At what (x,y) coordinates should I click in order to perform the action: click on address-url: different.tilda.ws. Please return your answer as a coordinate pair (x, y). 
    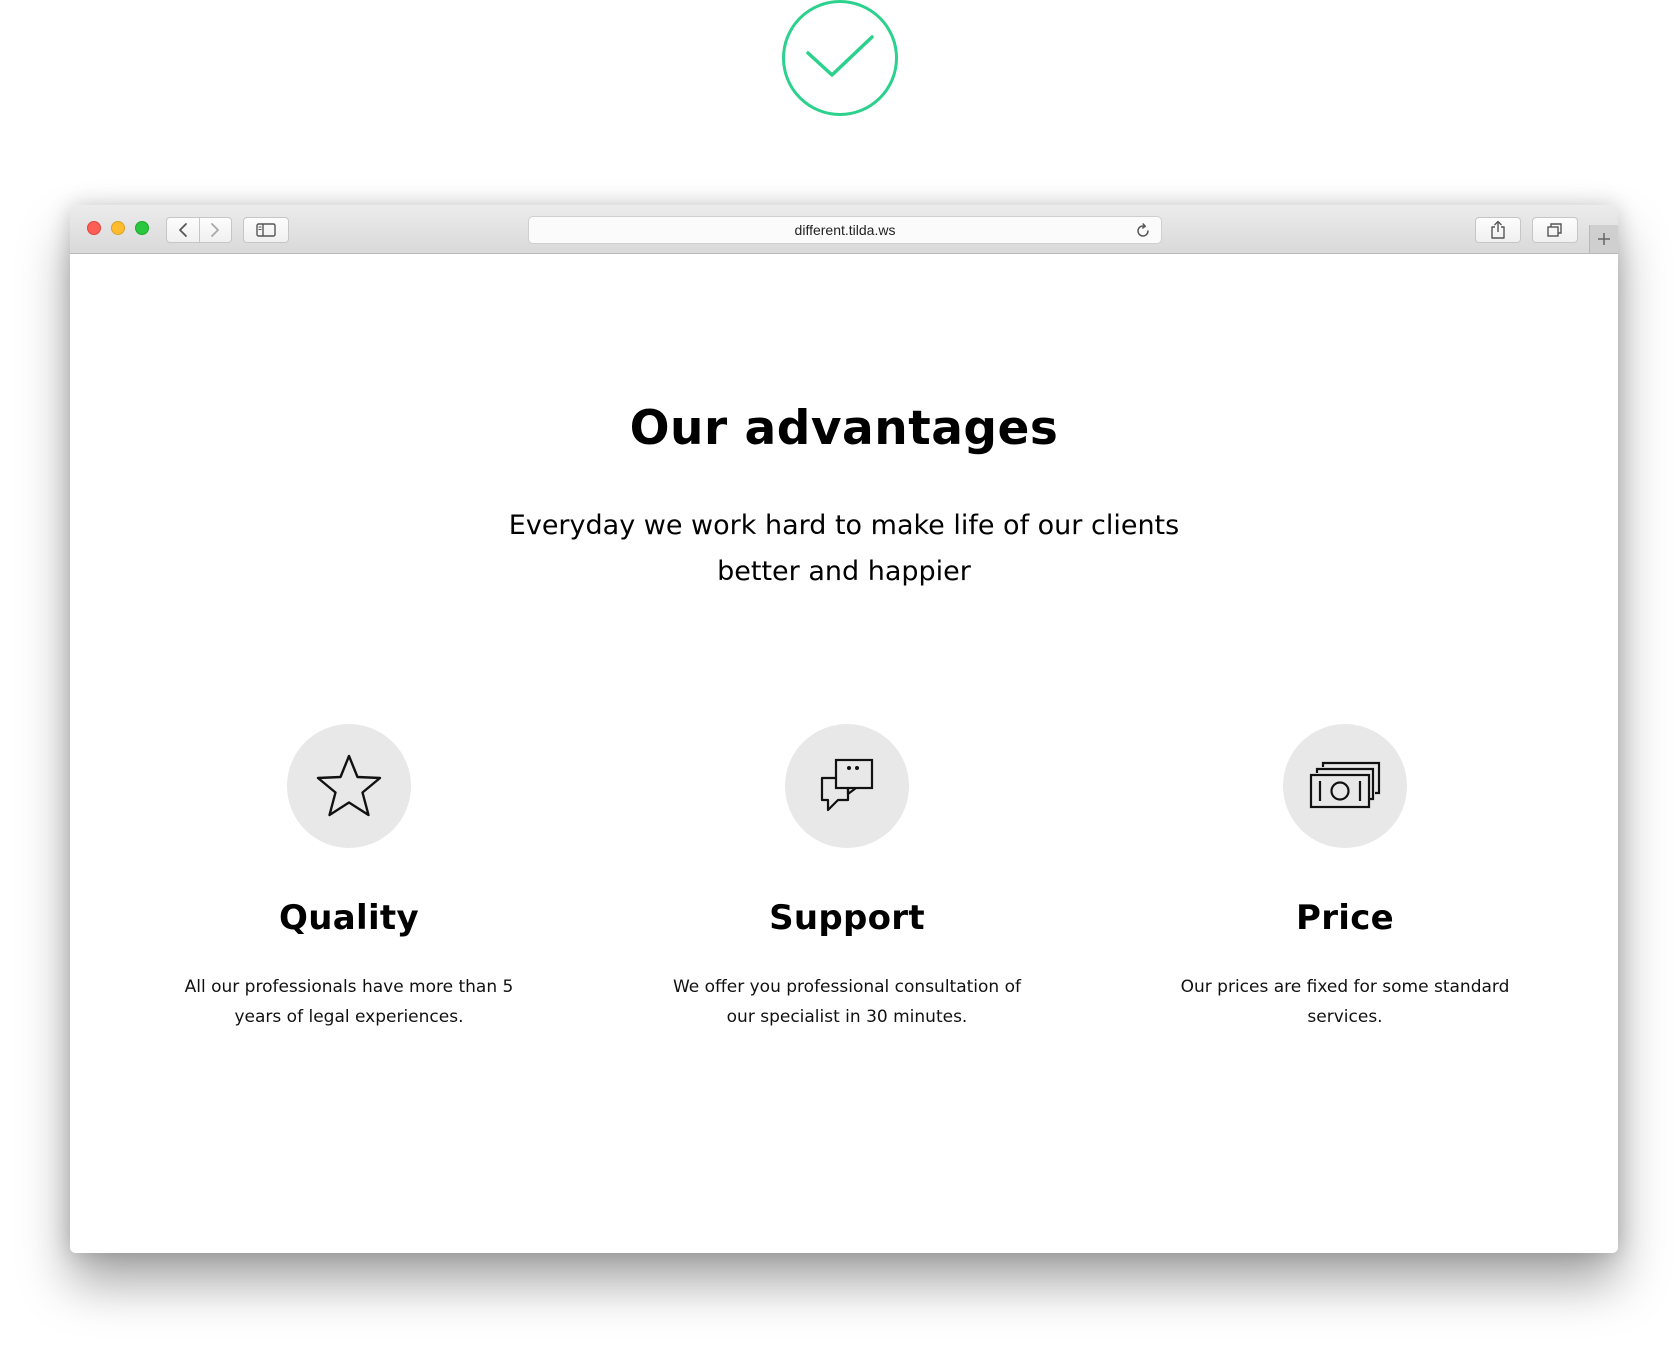
    Looking at the image, I should click on (845, 230).